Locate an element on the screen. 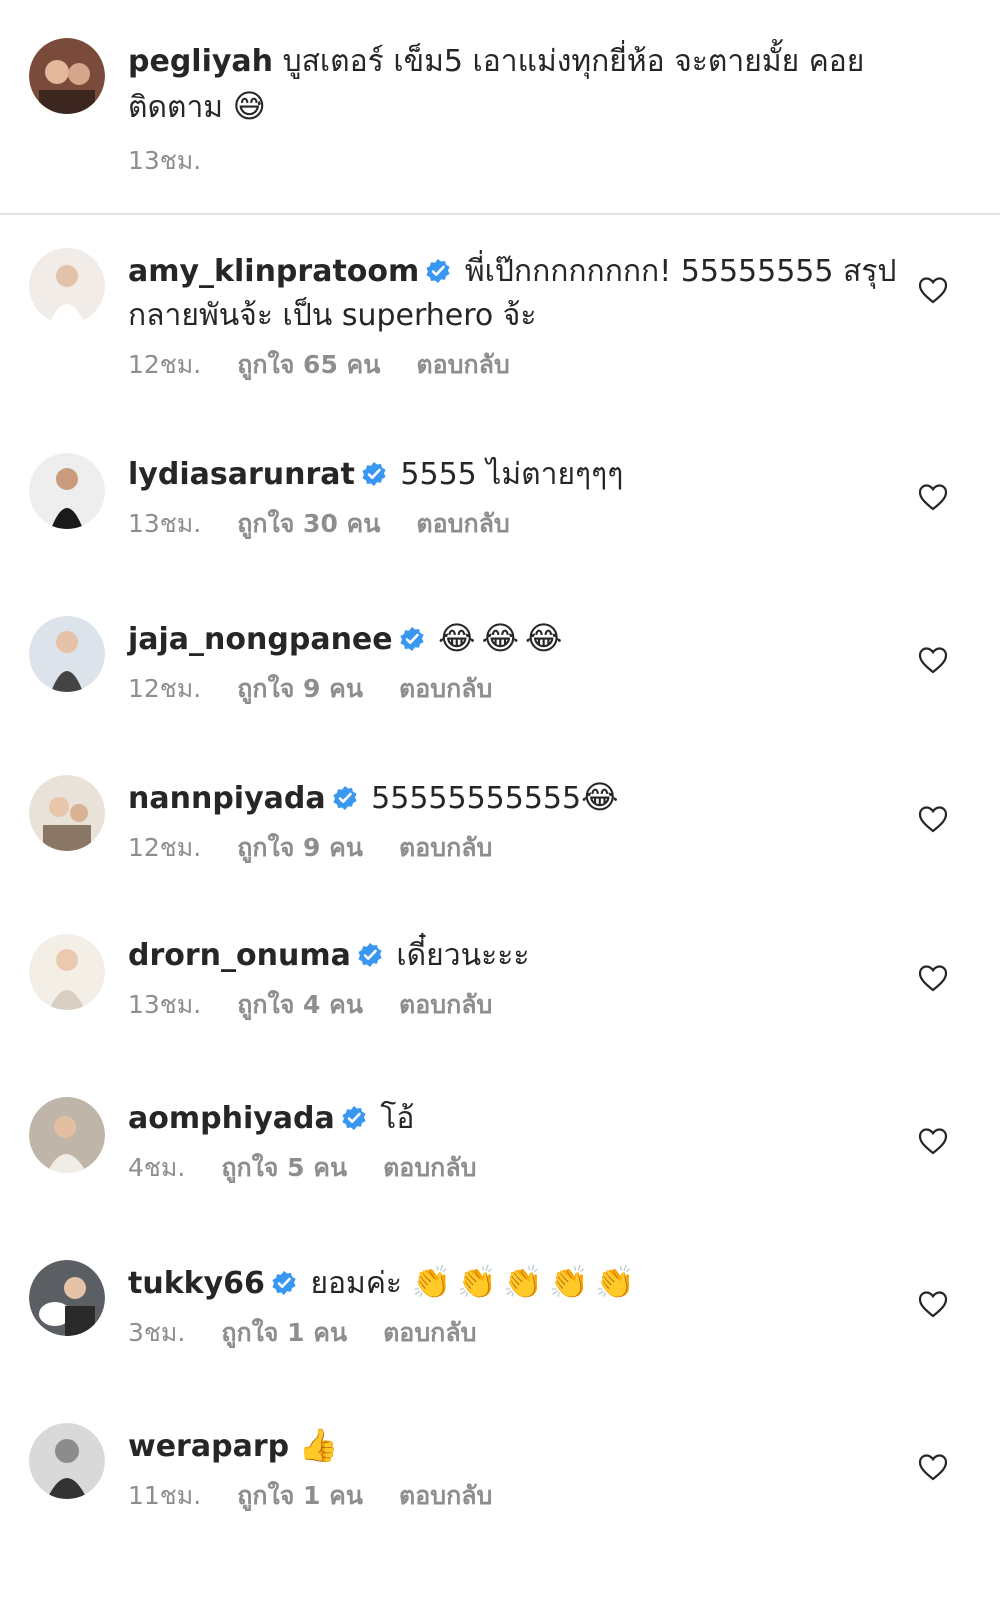  comment-emoji: 😂 is located at coordinates (603, 797).